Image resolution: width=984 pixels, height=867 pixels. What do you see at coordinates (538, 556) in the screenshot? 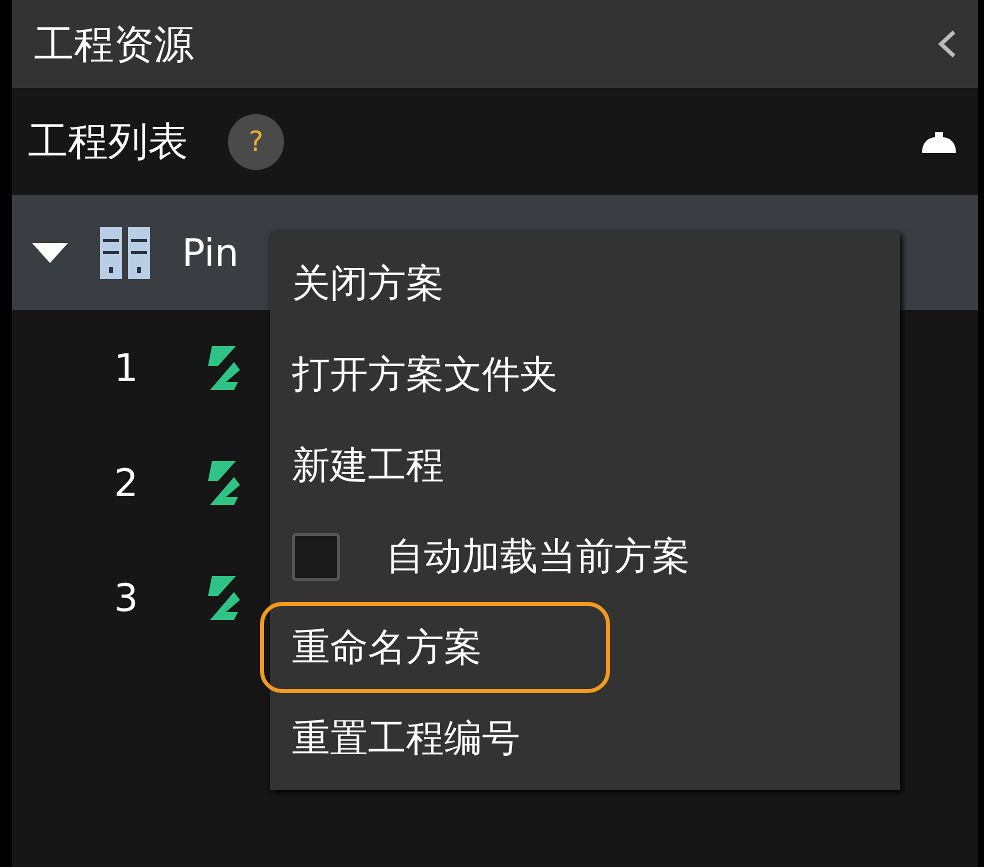
I see `menu-item-label: 自动加载当前方案` at bounding box center [538, 556].